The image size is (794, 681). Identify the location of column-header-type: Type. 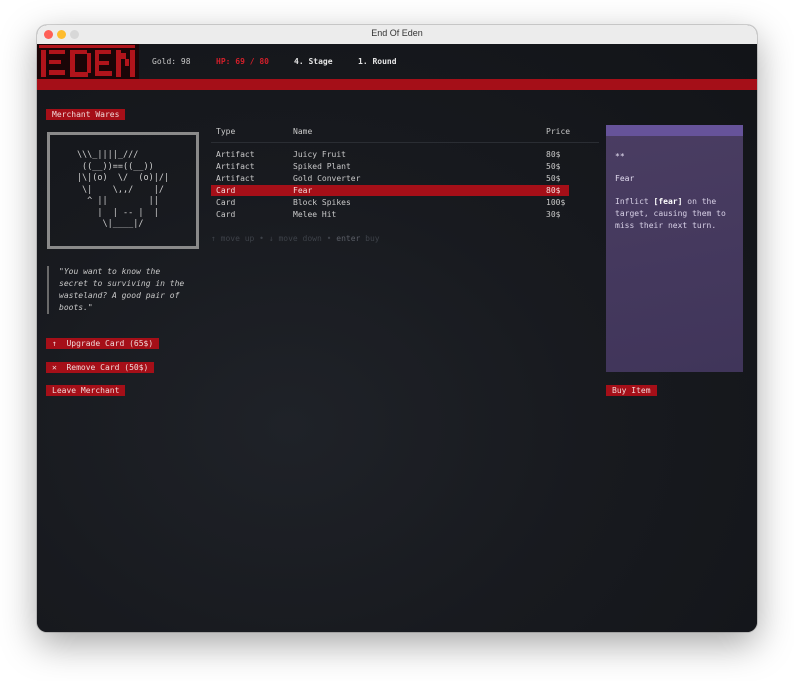
(226, 131).